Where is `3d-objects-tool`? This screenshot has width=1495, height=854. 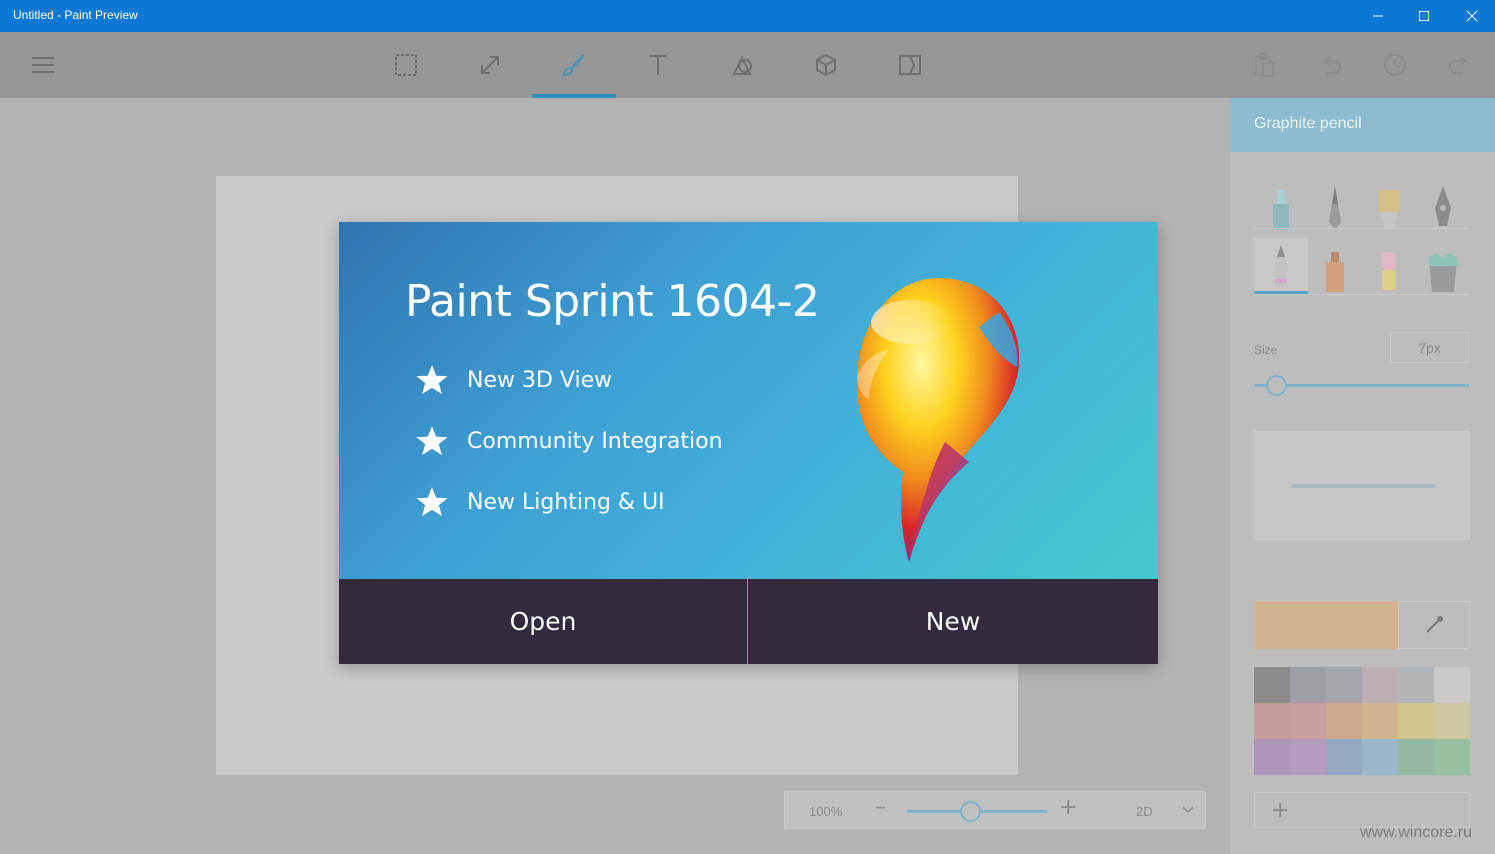
3d-objects-tool is located at coordinates (826, 65).